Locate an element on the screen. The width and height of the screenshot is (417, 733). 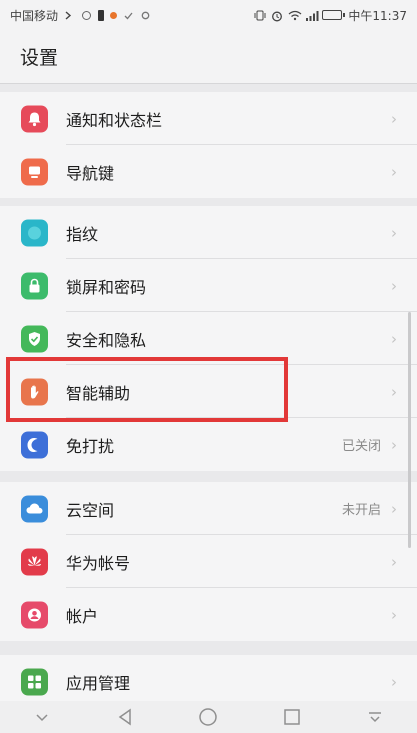
account-icon is located at coordinates (34, 614).